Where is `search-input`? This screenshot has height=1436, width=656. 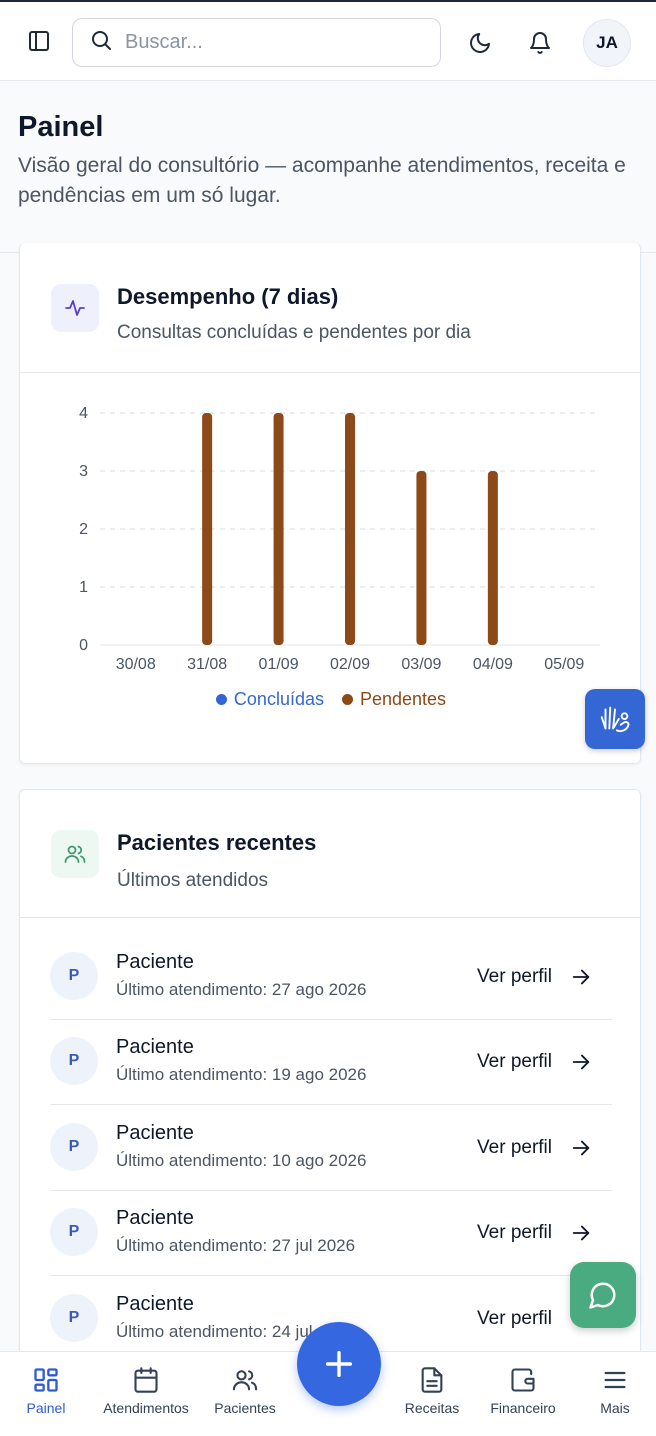 search-input is located at coordinates (265, 42).